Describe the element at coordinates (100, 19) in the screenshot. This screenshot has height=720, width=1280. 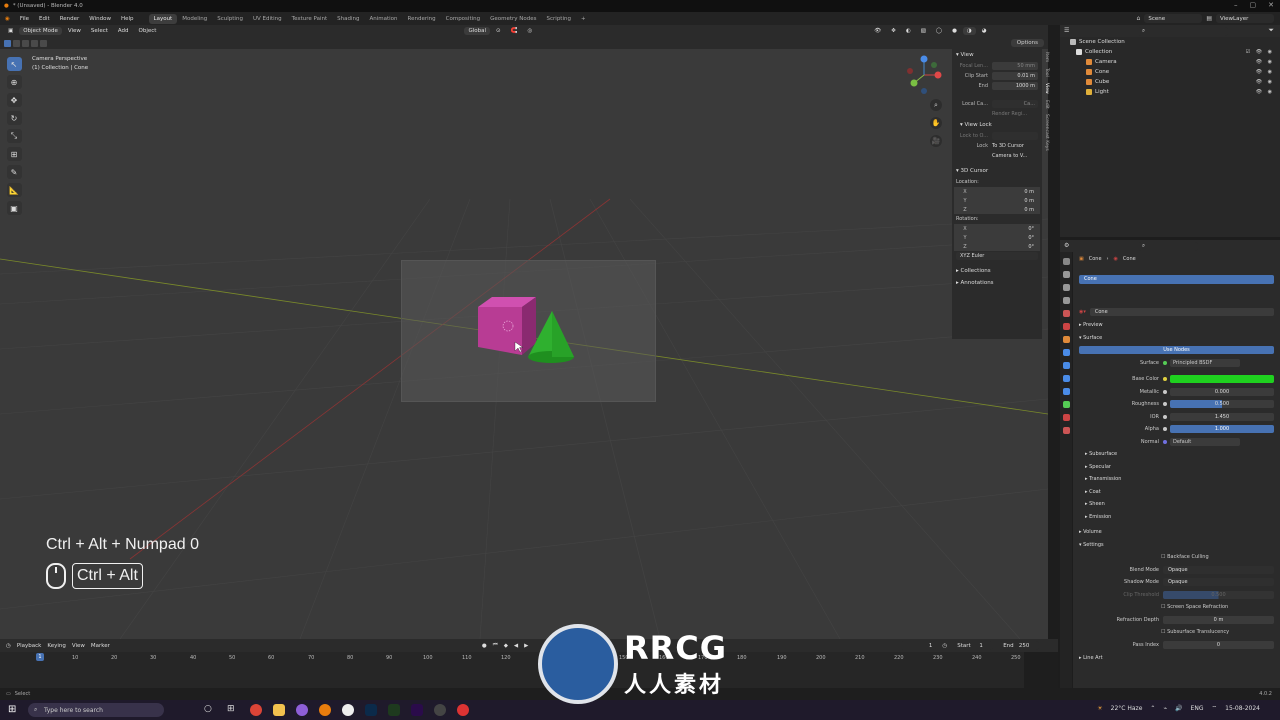
I see `menu-window: Window` at that location.